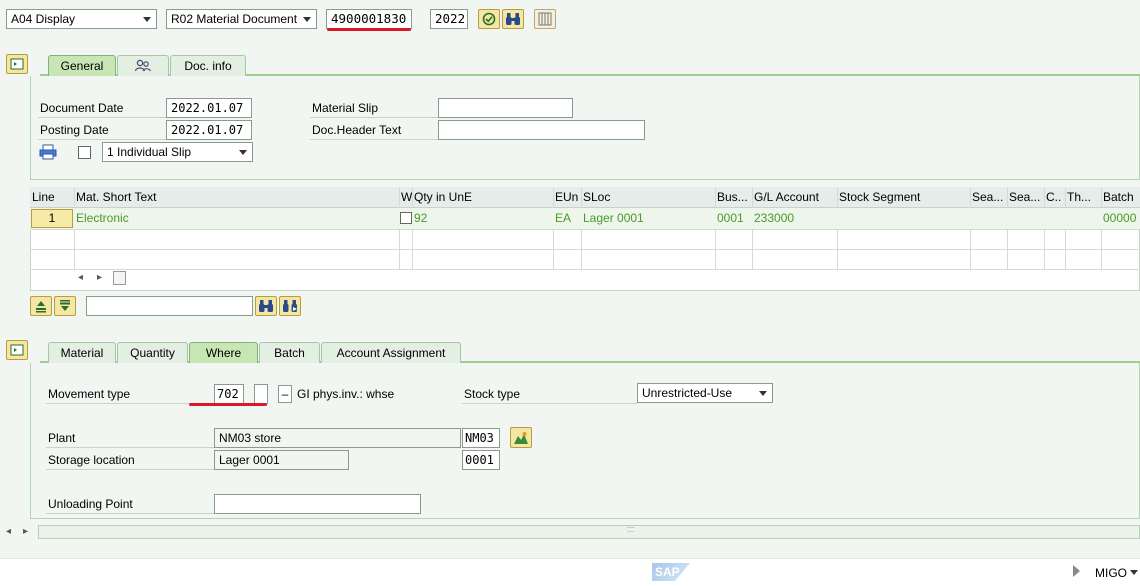  Describe the element at coordinates (80, 277) in the screenshot. I see `table-scroll-left: ◂` at that location.